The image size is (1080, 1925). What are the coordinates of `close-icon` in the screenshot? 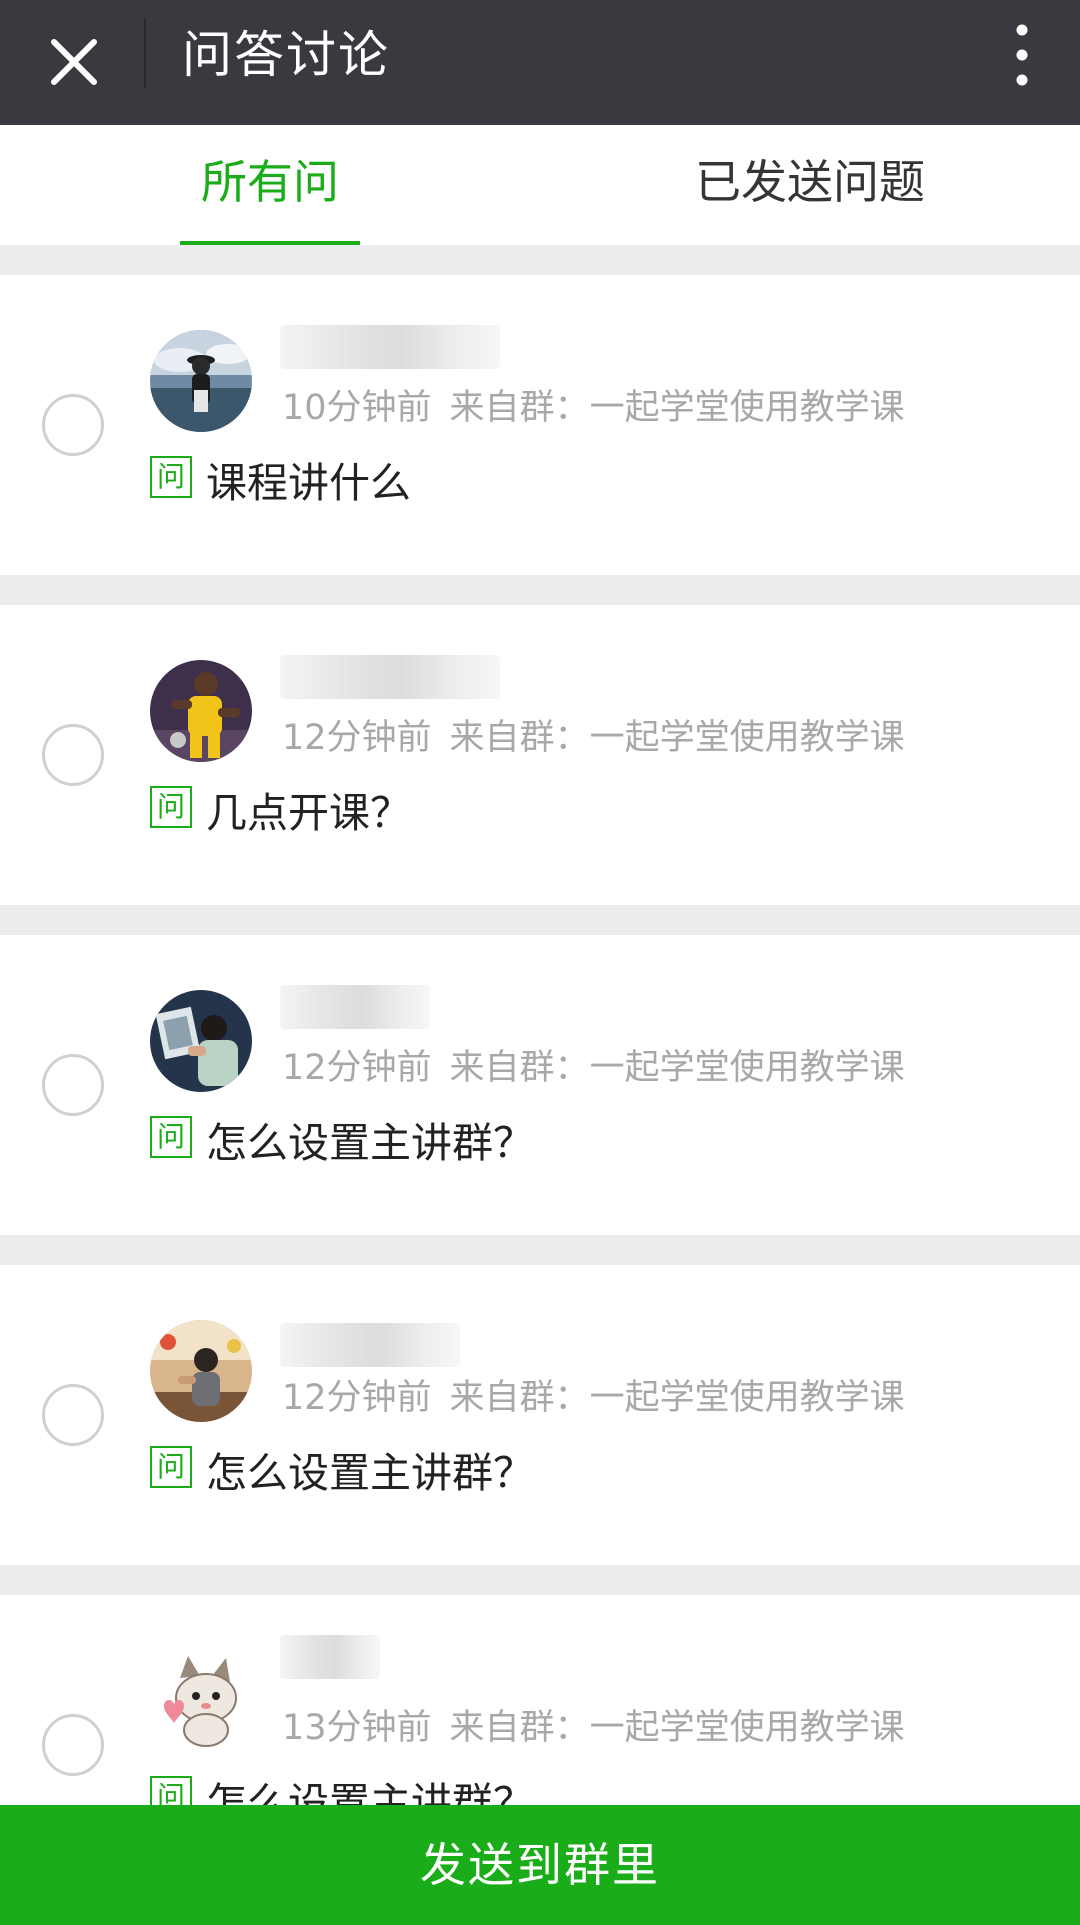 It's located at (74, 62).